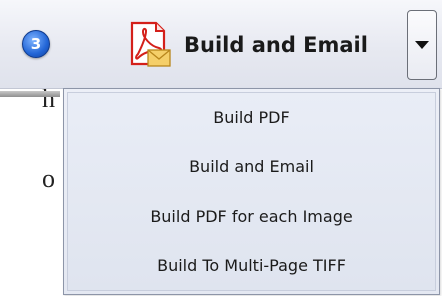 The image size is (442, 296). I want to click on step-number-badge: 3, so click(36, 44).